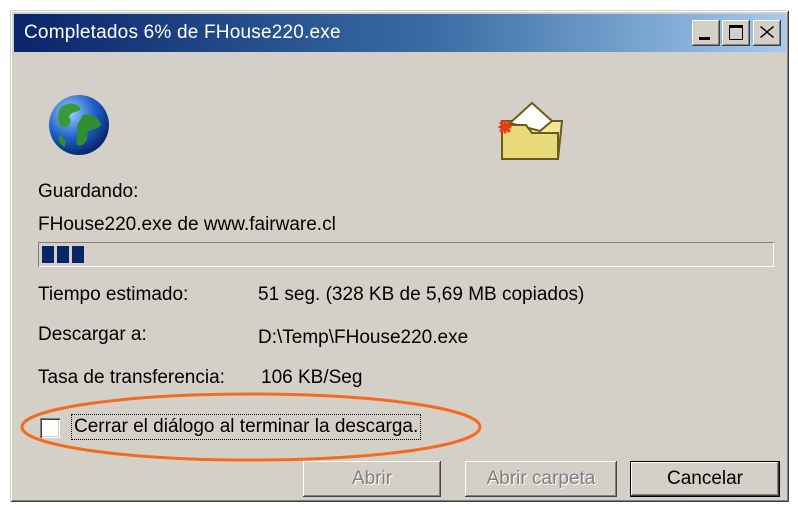  What do you see at coordinates (312, 377) in the screenshot?
I see `transfer-rate-value: 106 KB/Seg` at bounding box center [312, 377].